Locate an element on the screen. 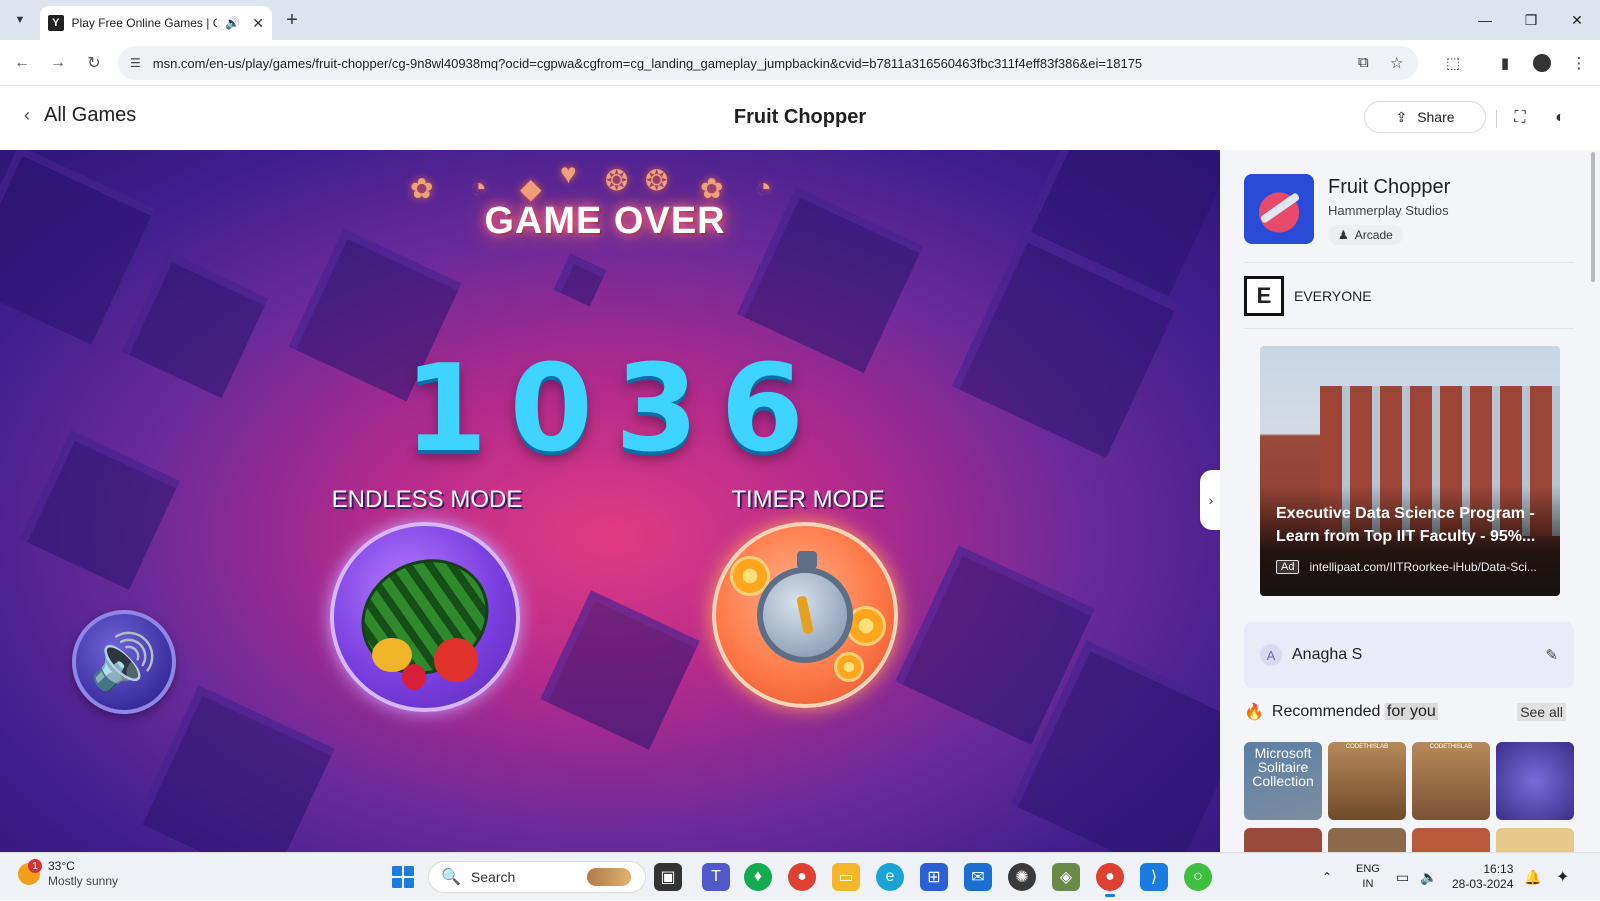 This screenshot has height=901, width=1600. maximize-button: ❐ is located at coordinates (1531, 20).